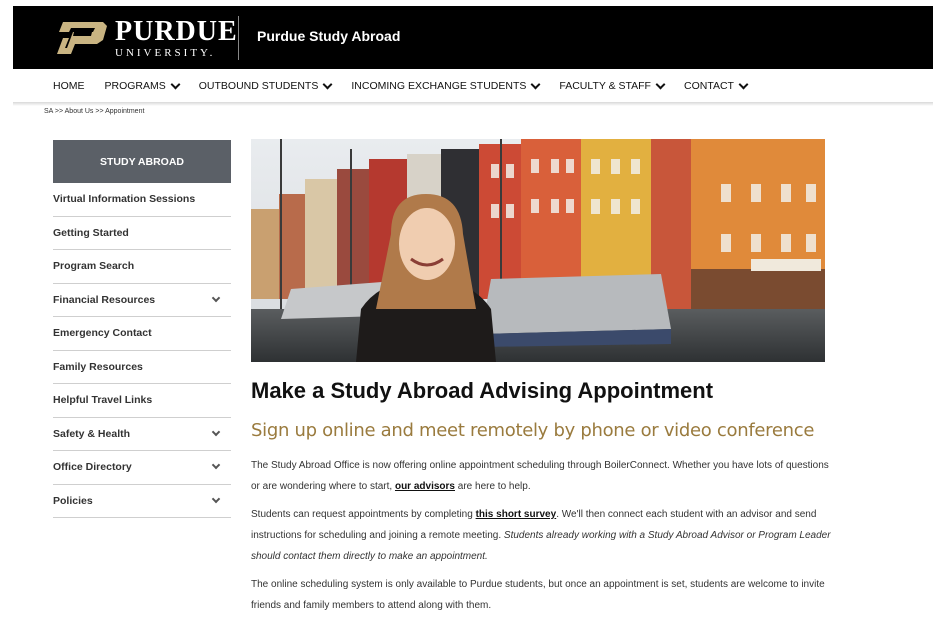 The height and width of the screenshot is (630, 933). What do you see at coordinates (439, 86) in the screenshot?
I see `nav-label: INCOMING EXCHANGE STUDENTS` at bounding box center [439, 86].